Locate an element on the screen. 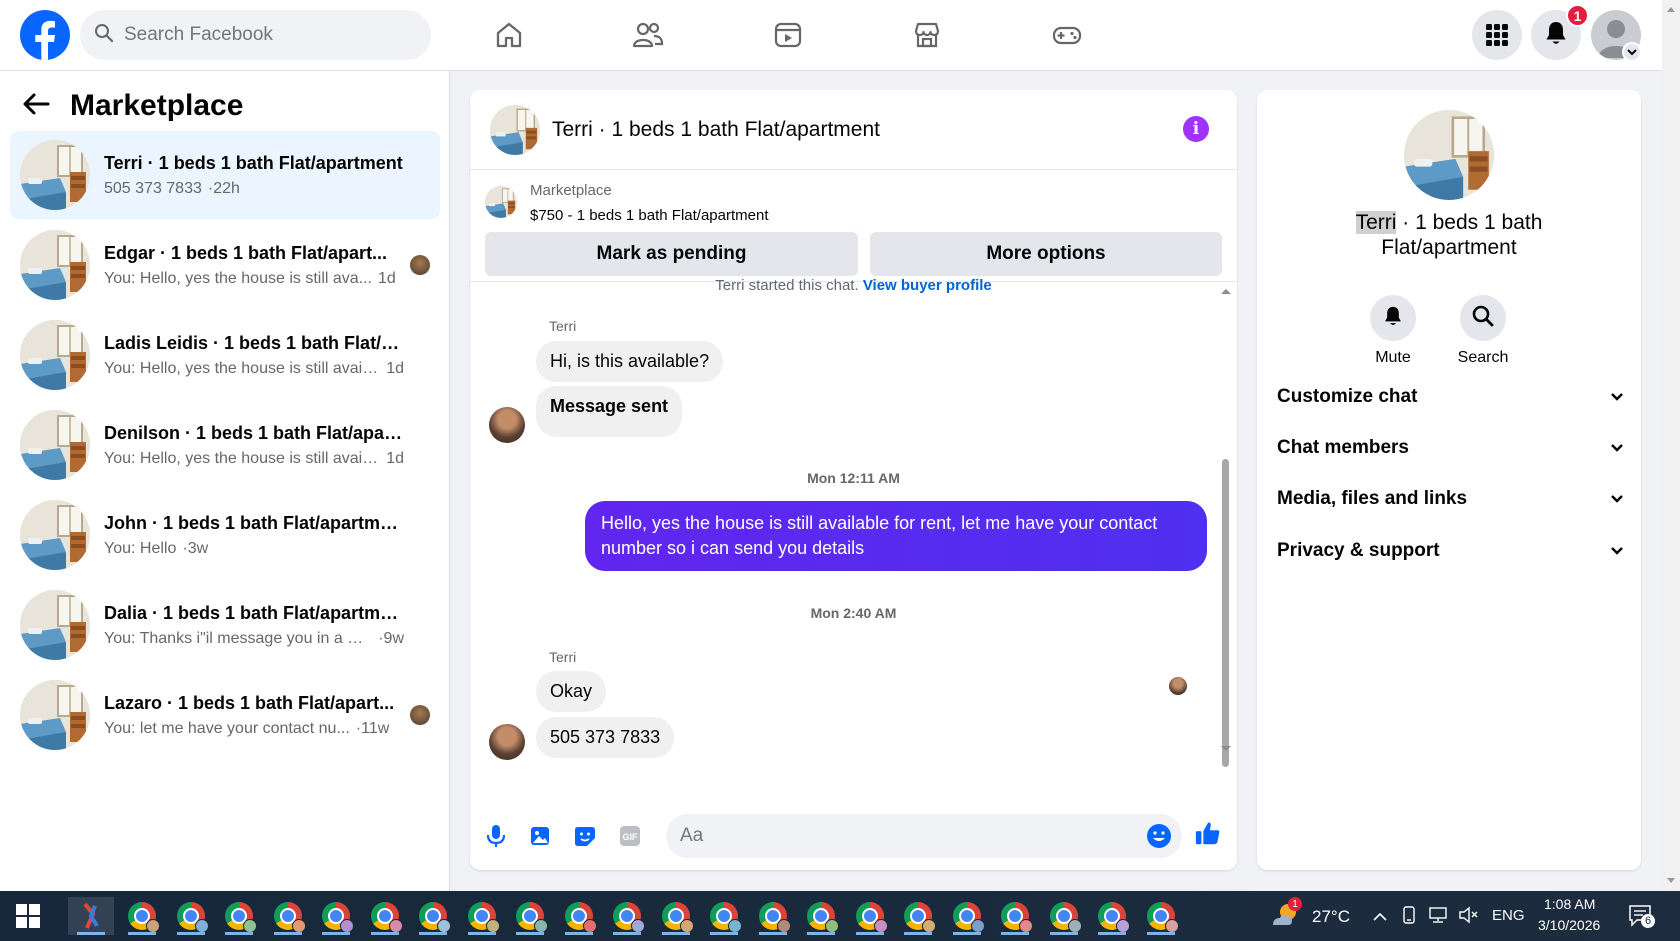  incoming-message: Hi, is this available? is located at coordinates (630, 361).